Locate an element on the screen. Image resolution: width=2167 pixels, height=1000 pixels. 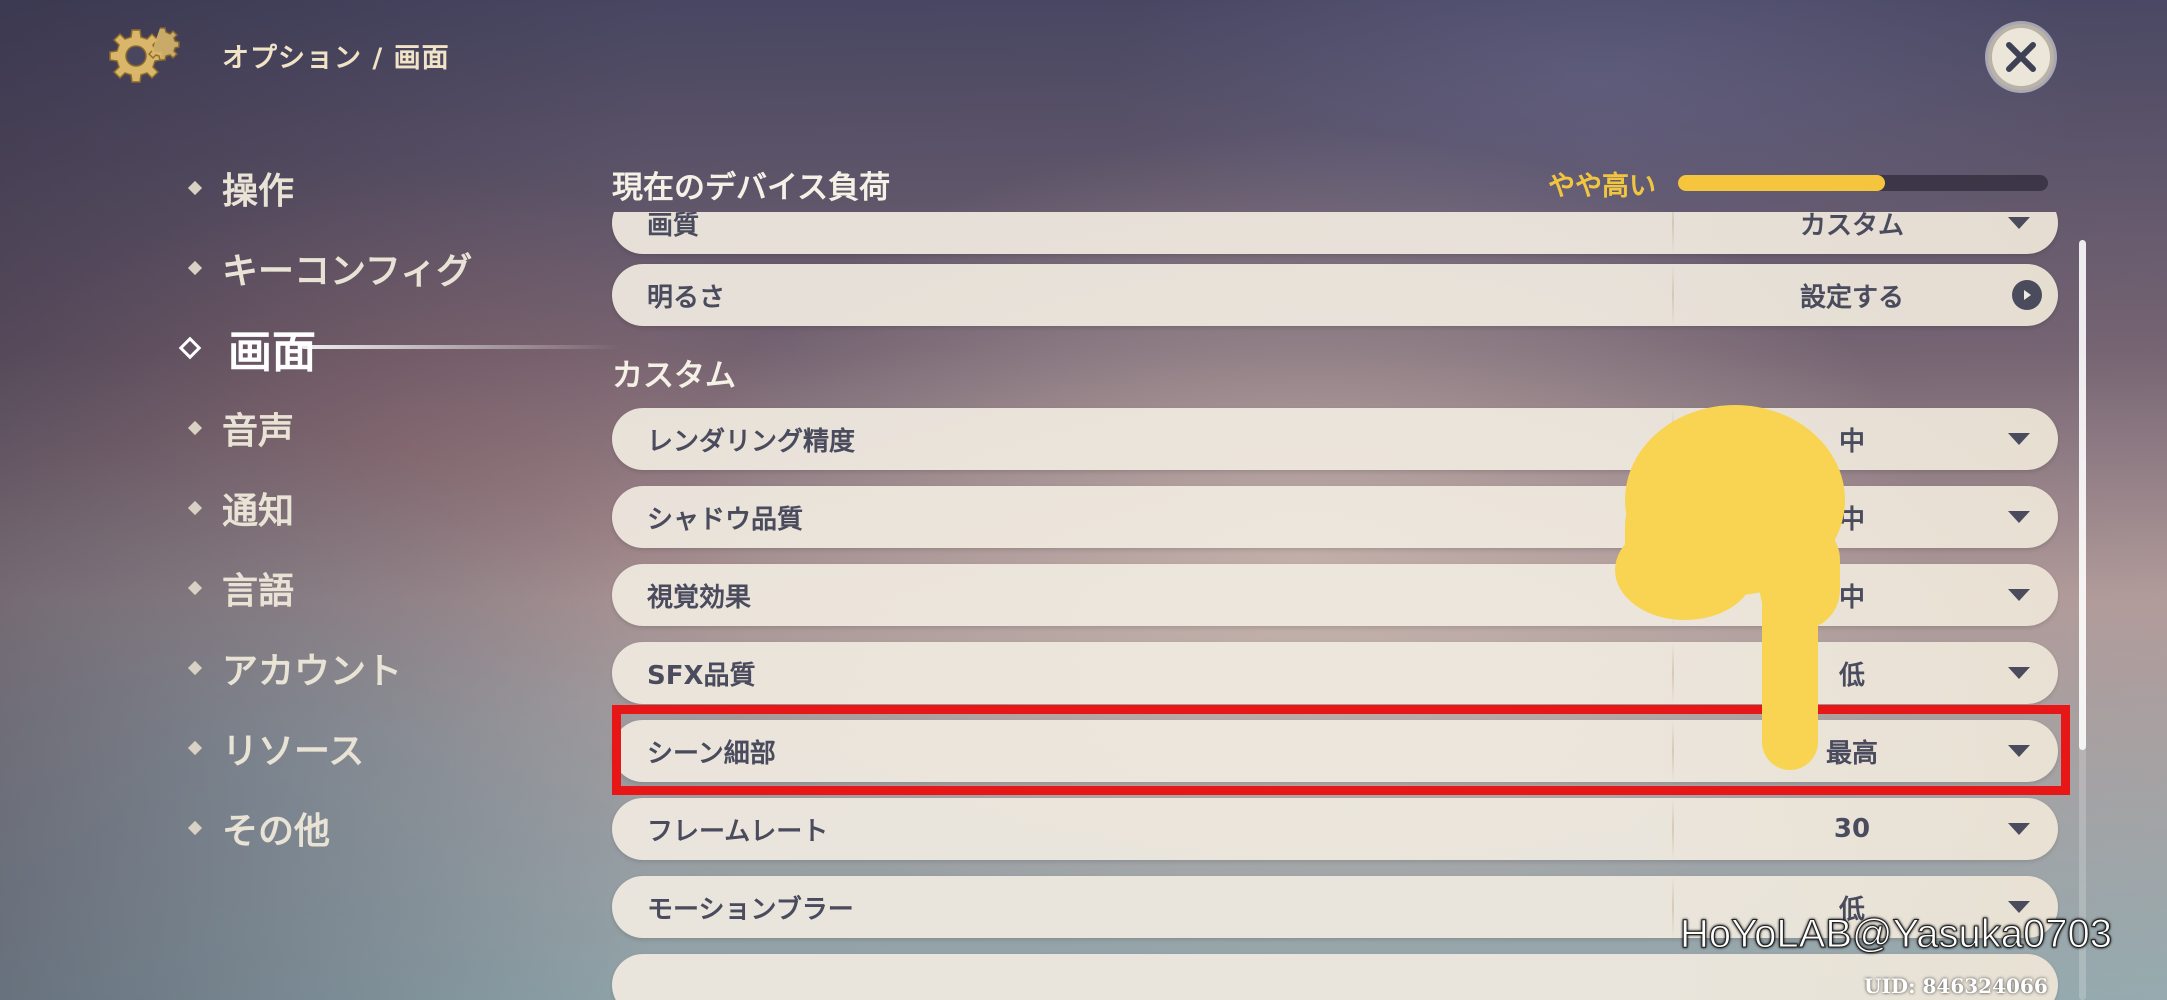
sidebar-item-label: 操作 is located at coordinates (258, 191).